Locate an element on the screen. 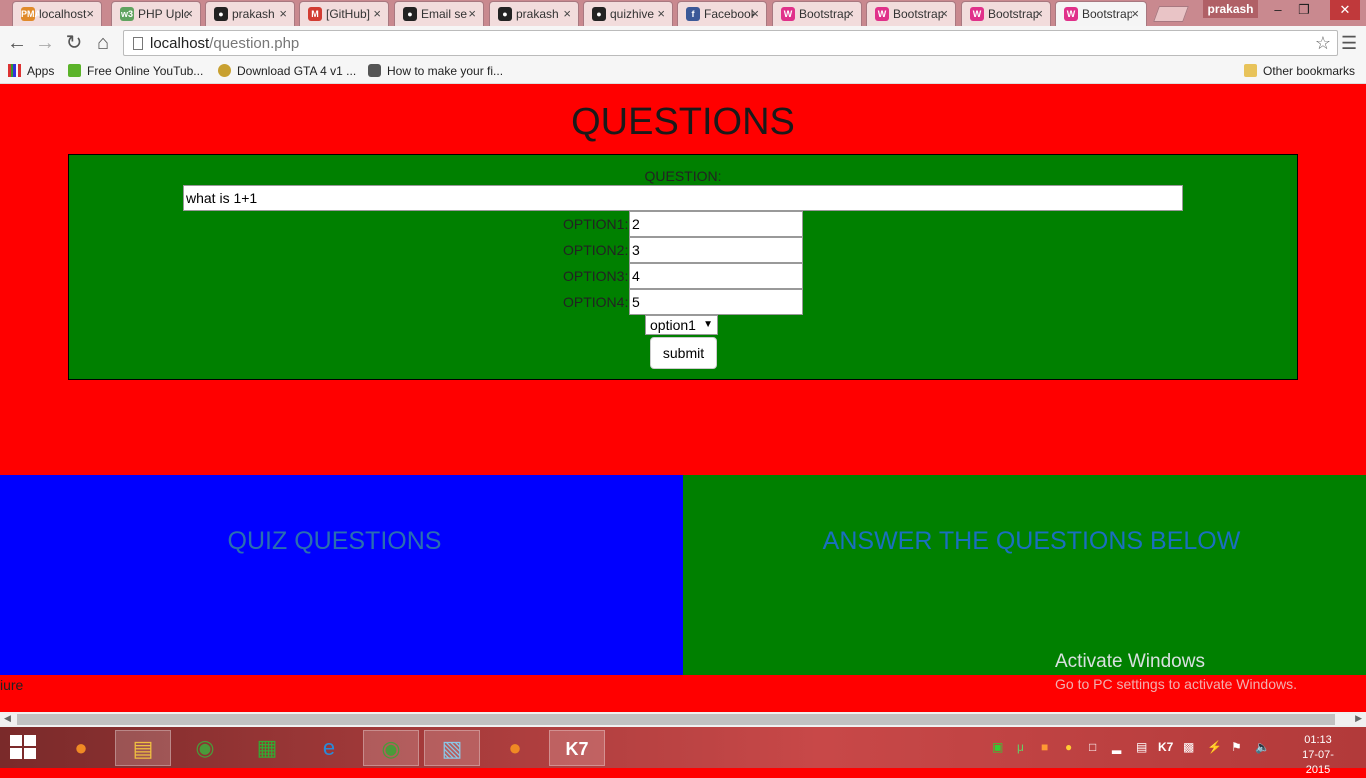 Image resolution: width=1366 pixels, height=778 pixels. tray-device-icon: ▩ is located at coordinates (1188, 747).